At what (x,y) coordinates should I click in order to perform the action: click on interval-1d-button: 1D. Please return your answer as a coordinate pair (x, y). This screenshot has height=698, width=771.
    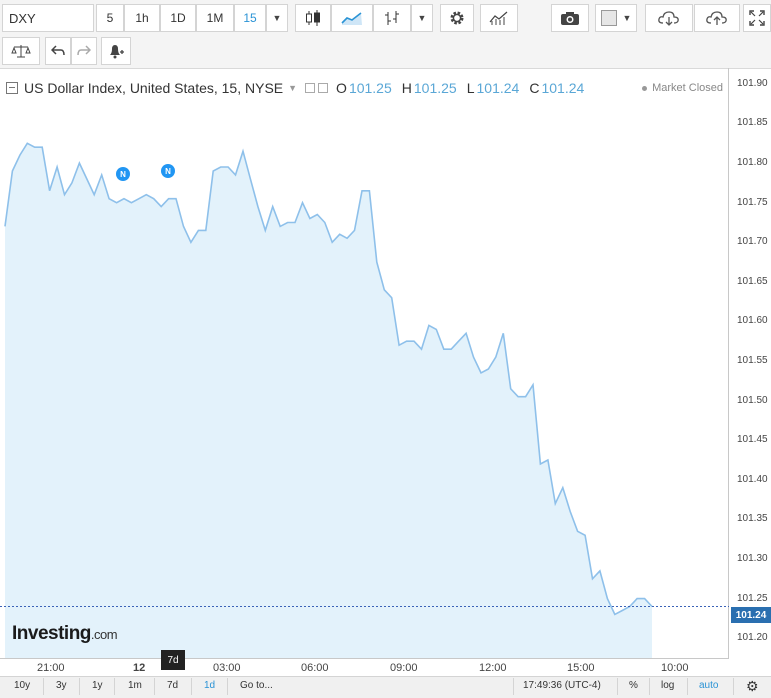
    Looking at the image, I should click on (178, 18).